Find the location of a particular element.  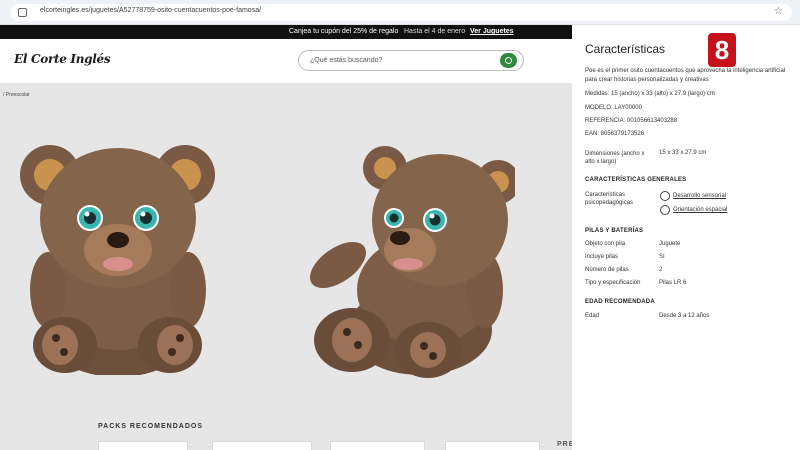

ean-text: EAN: 8056379173526 is located at coordinates (615, 134).